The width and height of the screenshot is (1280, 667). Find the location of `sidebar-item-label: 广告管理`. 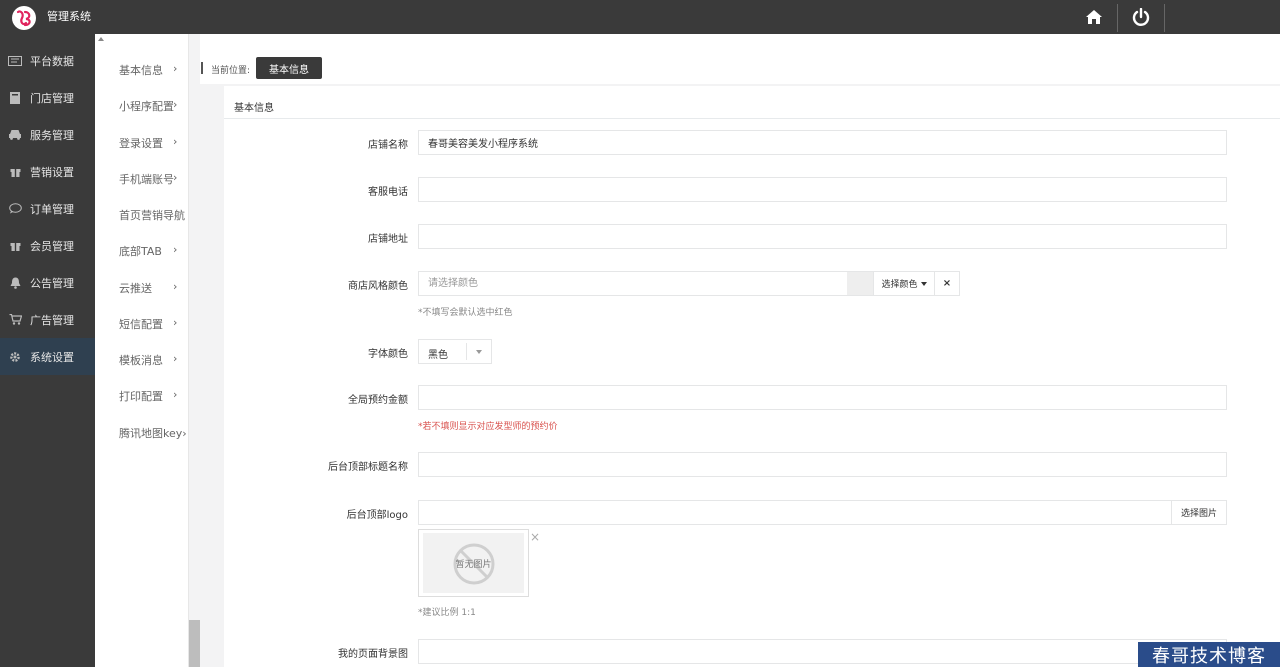

sidebar-item-label: 广告管理 is located at coordinates (52, 320).